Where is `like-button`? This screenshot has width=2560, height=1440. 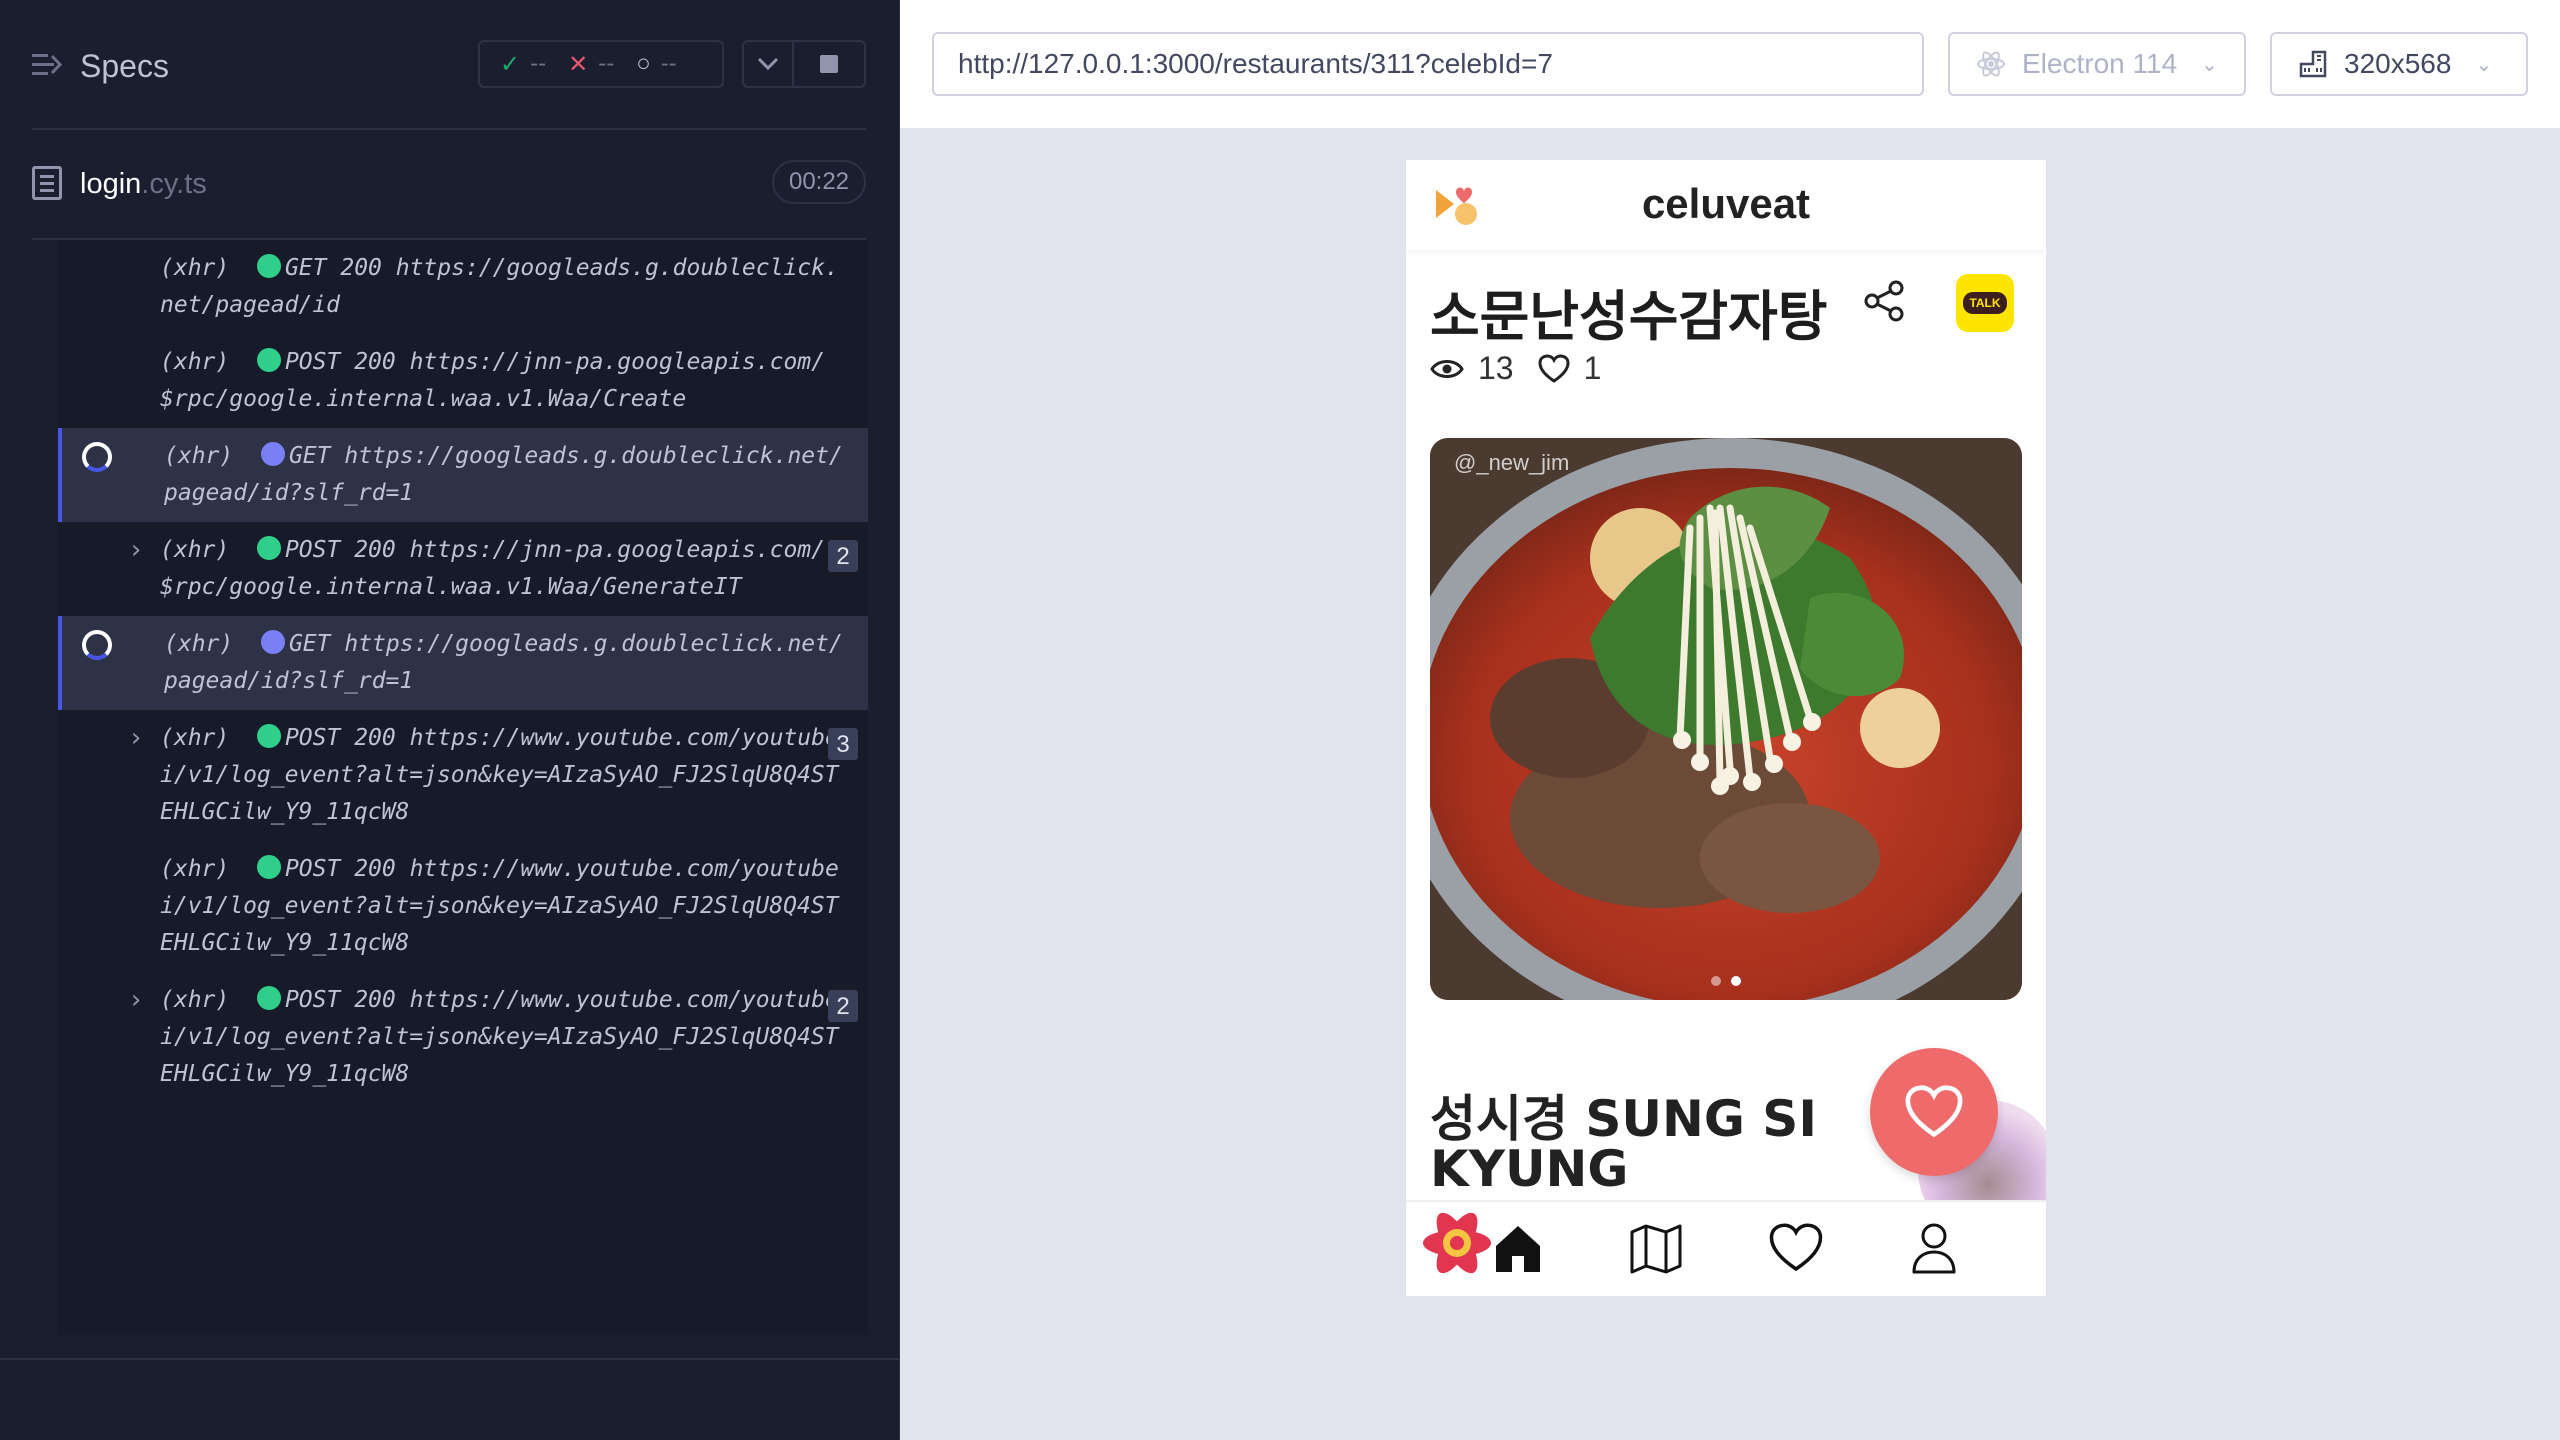 like-button is located at coordinates (1934, 1112).